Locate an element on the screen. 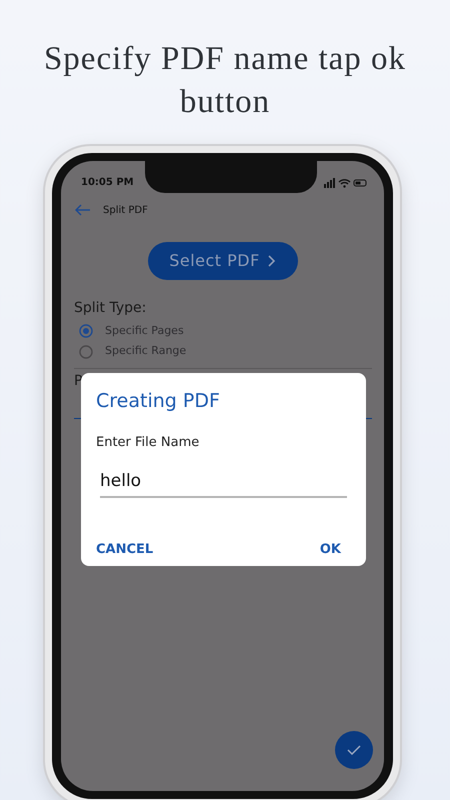 The image size is (450, 800). screen-title: Split PDF is located at coordinates (125, 211).